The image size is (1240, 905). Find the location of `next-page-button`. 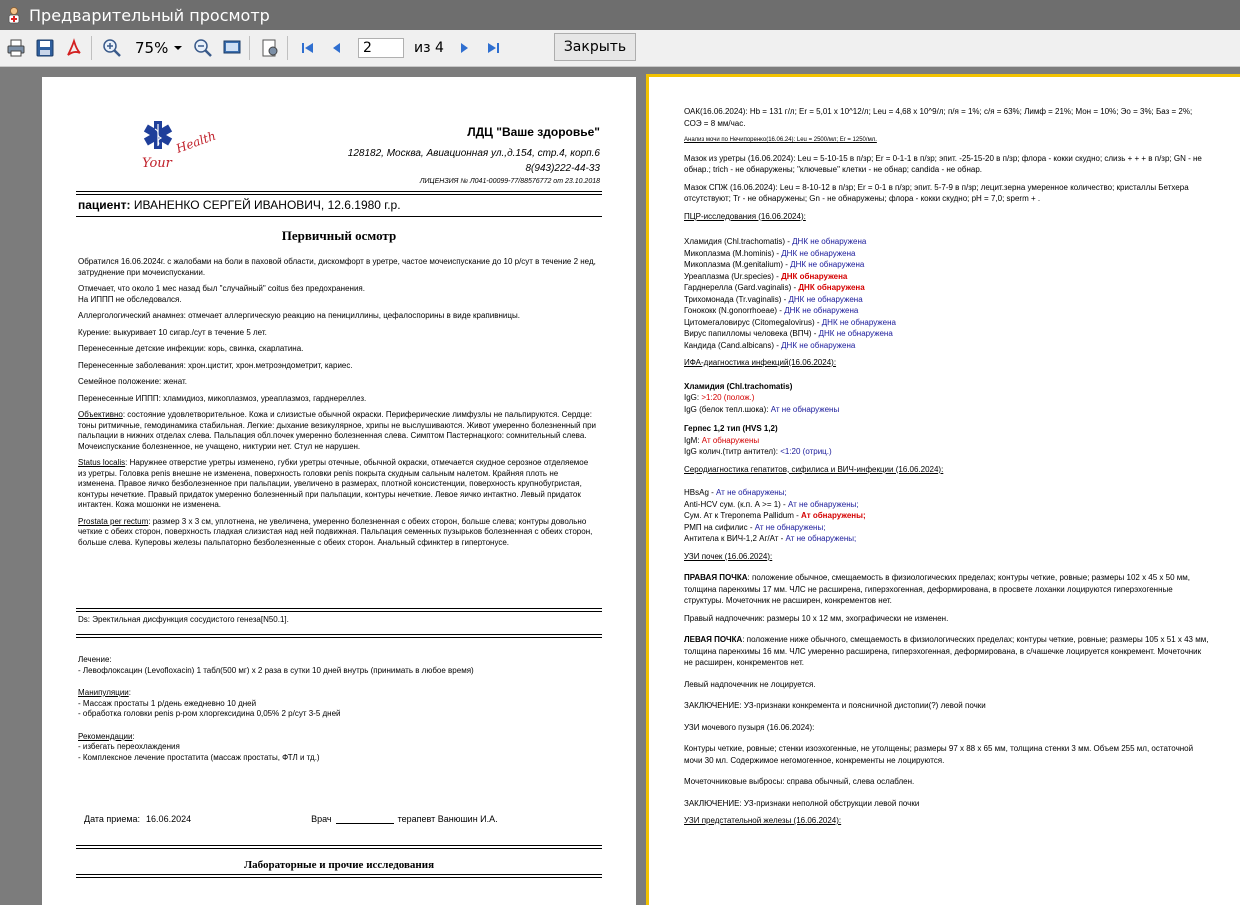

next-page-button is located at coordinates (464, 48).